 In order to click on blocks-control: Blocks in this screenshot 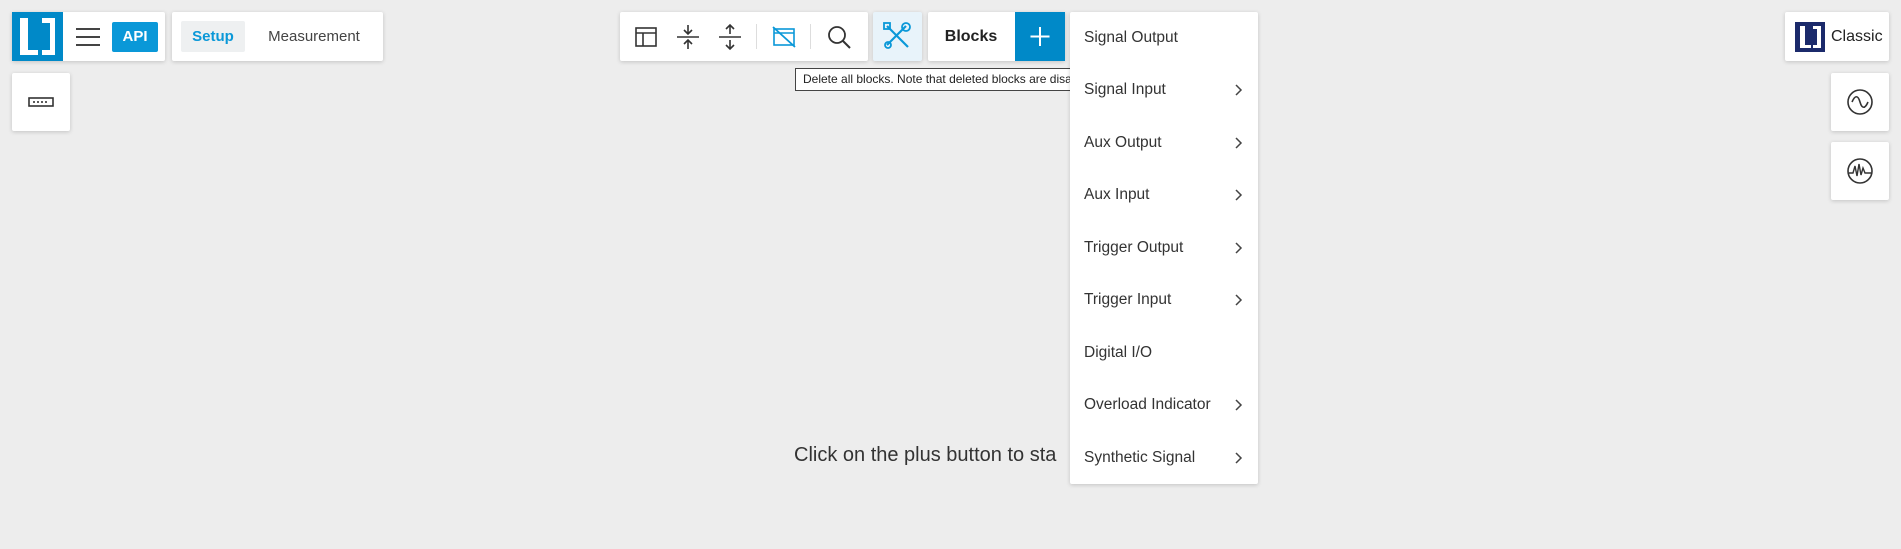, I will do `click(996, 36)`.